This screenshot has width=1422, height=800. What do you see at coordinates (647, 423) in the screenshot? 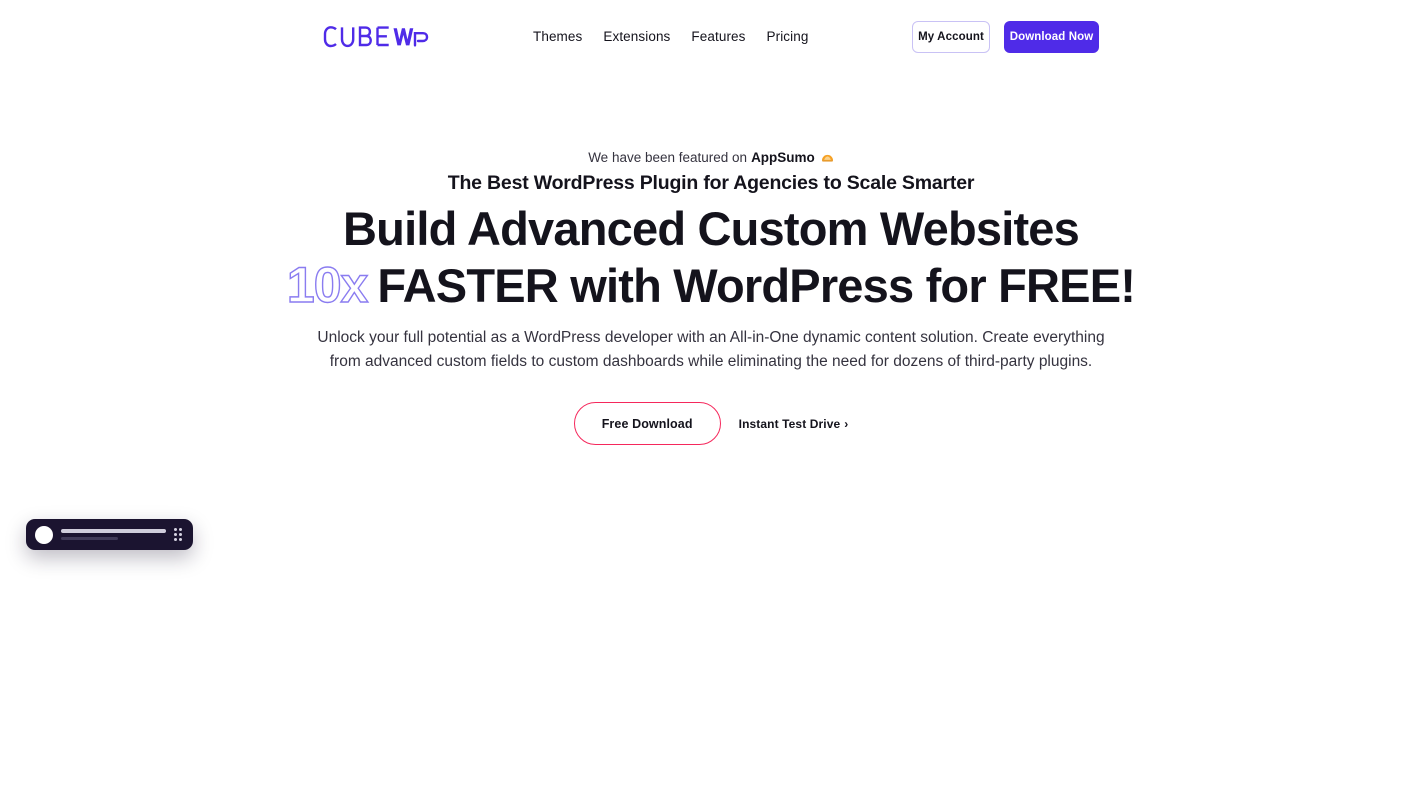
I see `free-download-button: Free Download` at bounding box center [647, 423].